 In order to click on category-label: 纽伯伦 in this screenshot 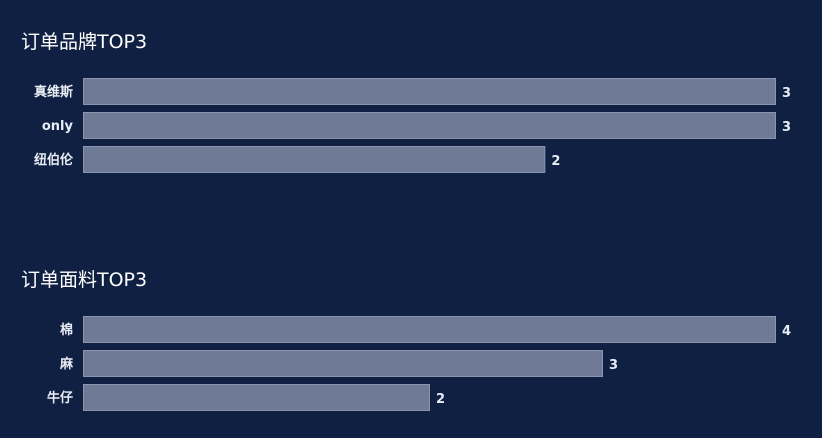, I will do `click(54, 160)`.